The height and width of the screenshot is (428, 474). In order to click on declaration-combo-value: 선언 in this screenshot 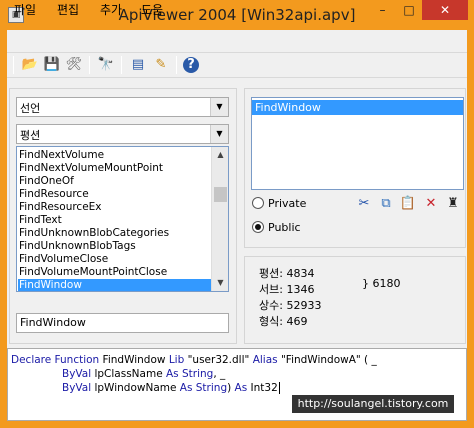, I will do `click(30, 108)`.